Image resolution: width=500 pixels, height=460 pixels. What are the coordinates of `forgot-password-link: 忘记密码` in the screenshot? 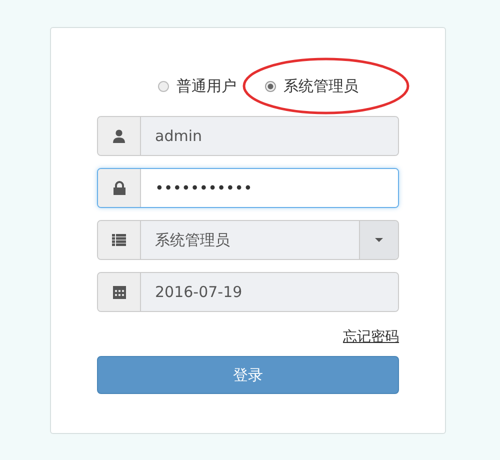 It's located at (371, 337).